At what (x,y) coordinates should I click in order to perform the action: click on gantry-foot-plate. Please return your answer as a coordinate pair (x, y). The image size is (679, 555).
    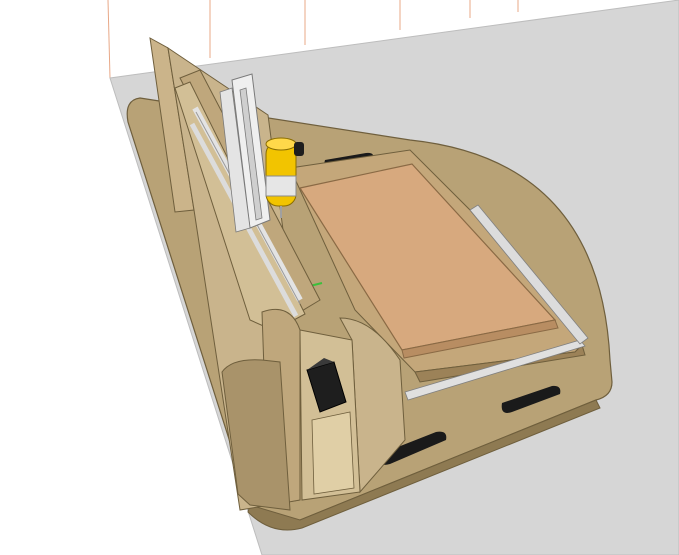
    Looking at the image, I should click on (256, 435).